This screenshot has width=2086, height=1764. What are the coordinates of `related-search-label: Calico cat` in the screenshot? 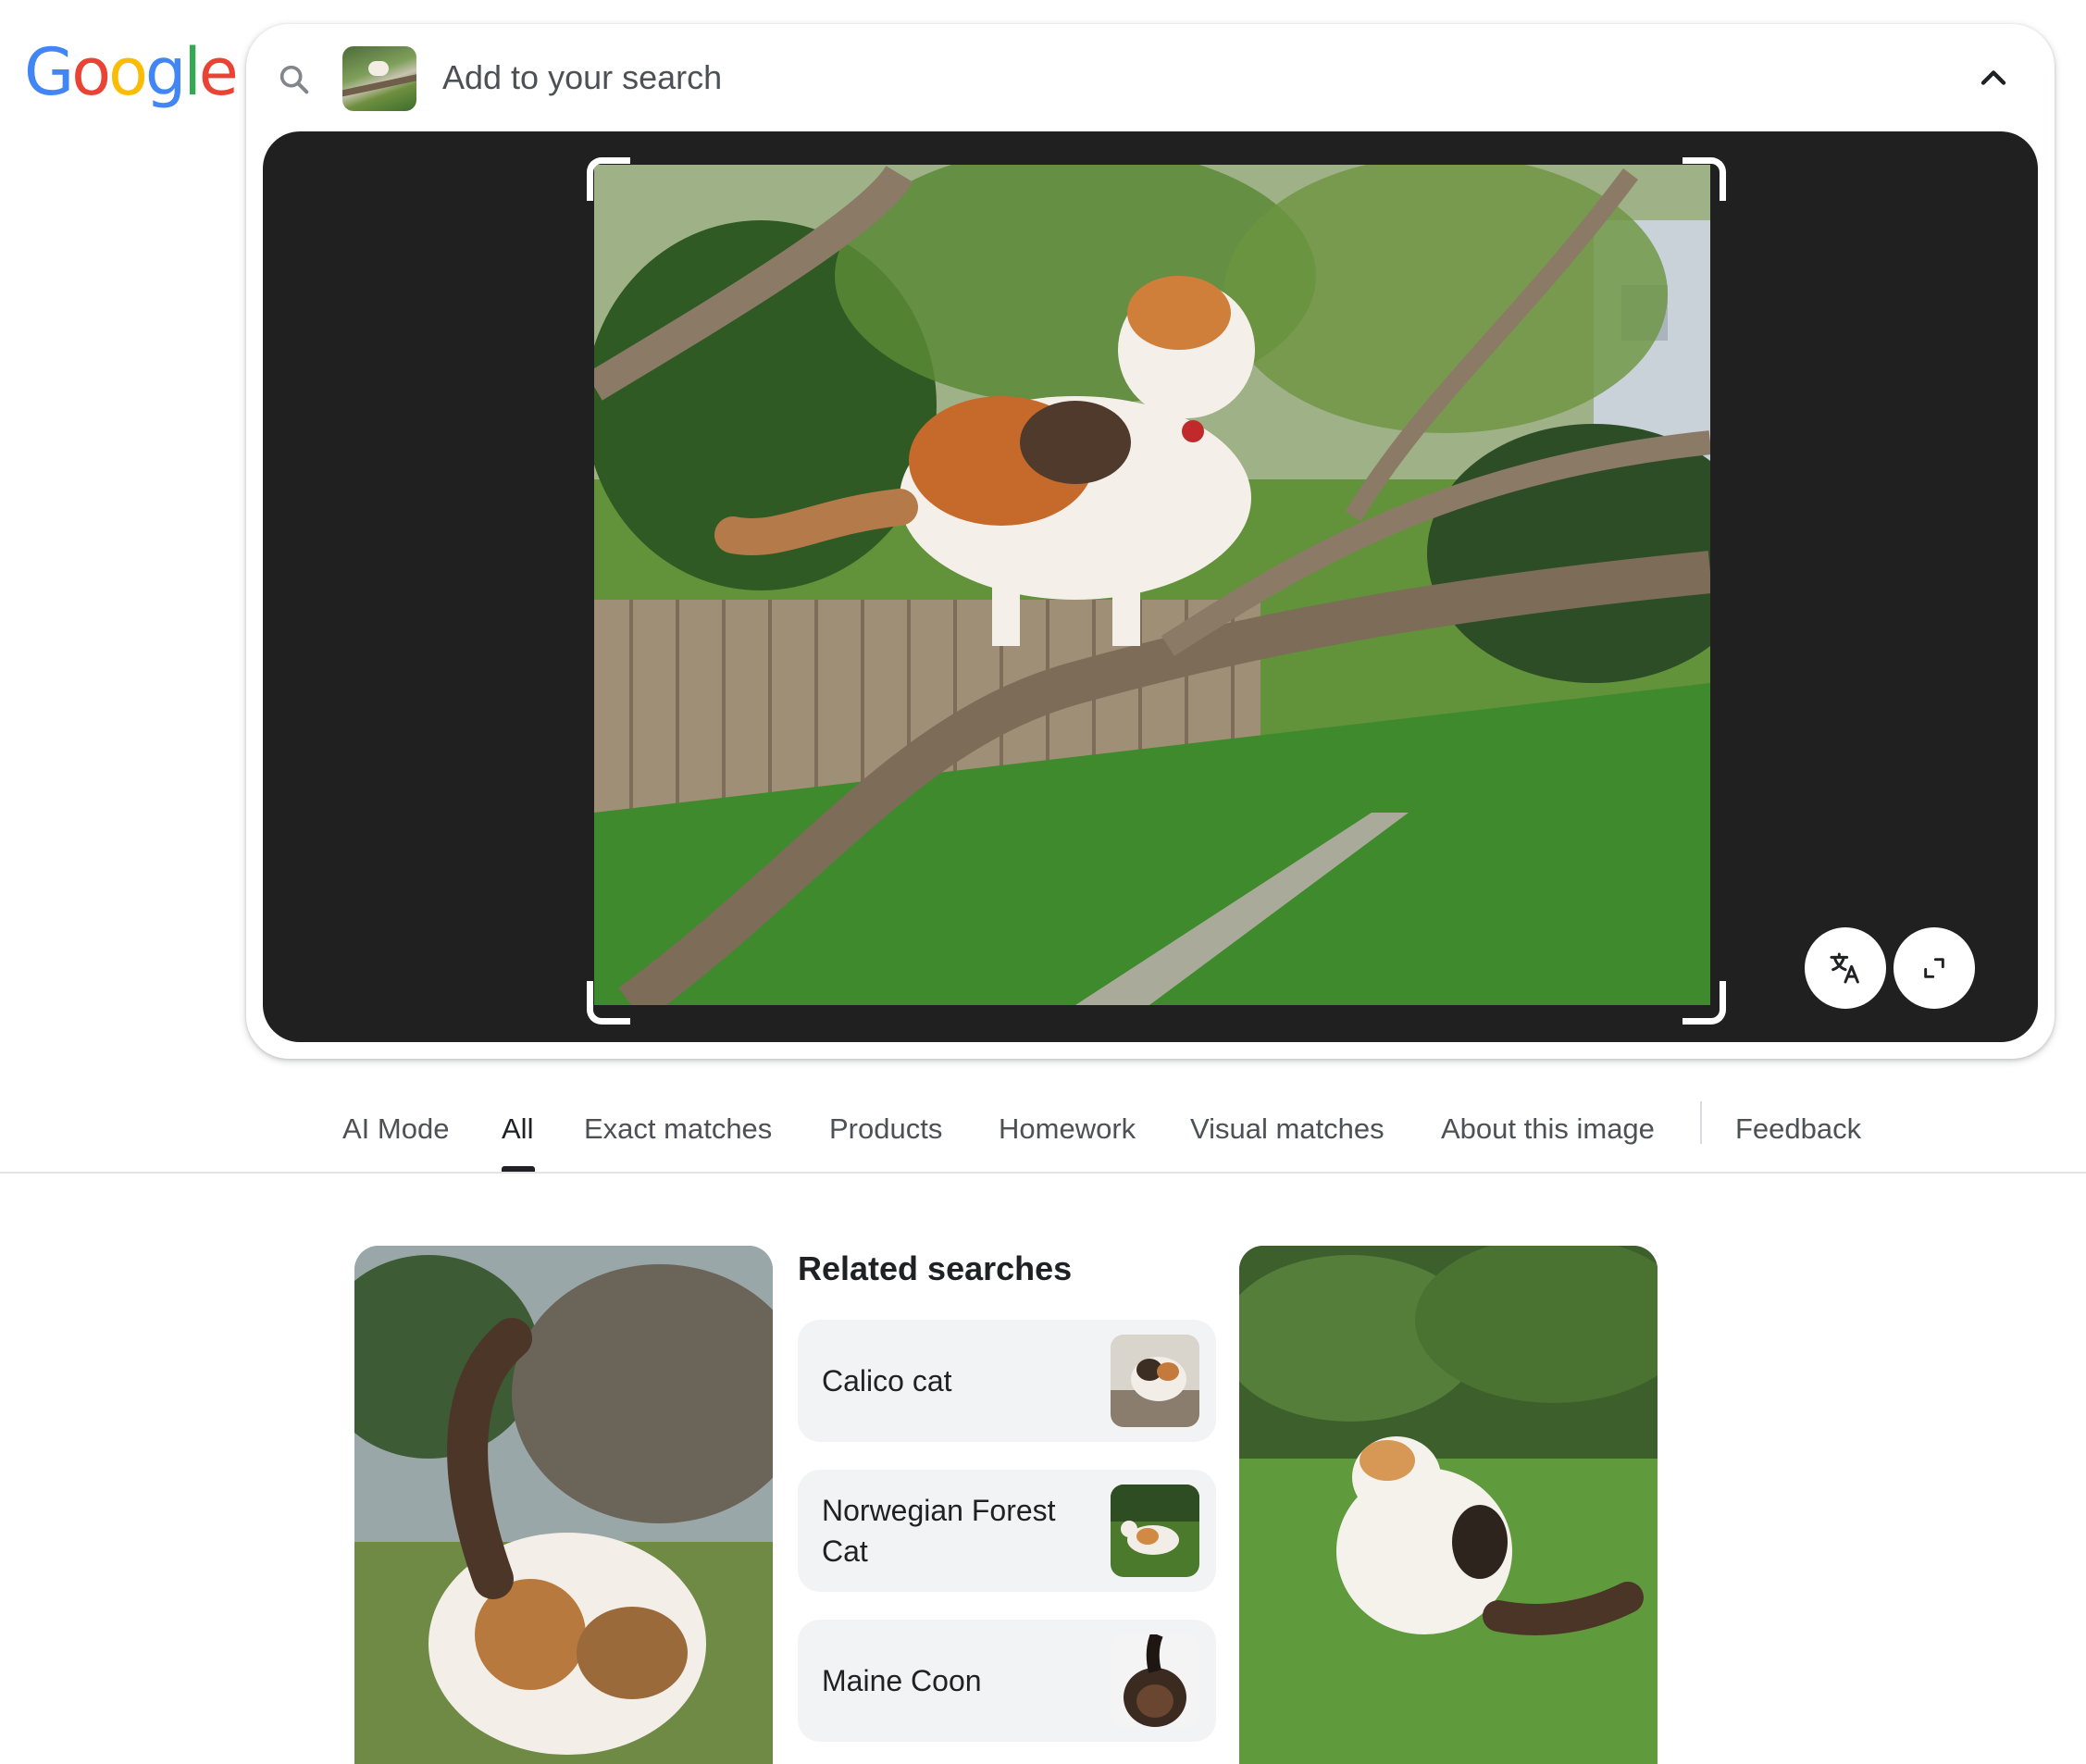 It's located at (887, 1381).